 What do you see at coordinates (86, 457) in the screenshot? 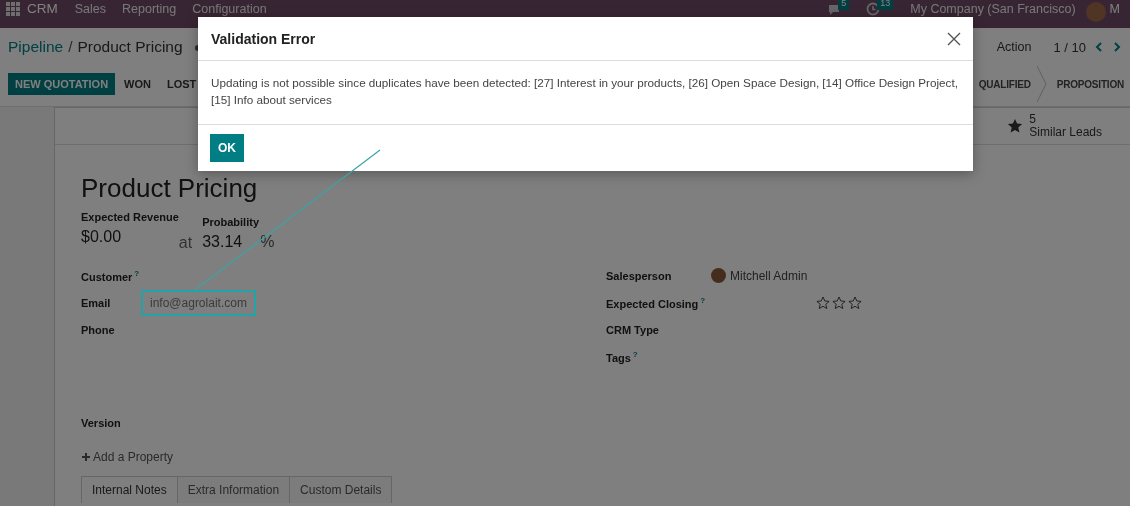
I see `plus-icon` at bounding box center [86, 457].